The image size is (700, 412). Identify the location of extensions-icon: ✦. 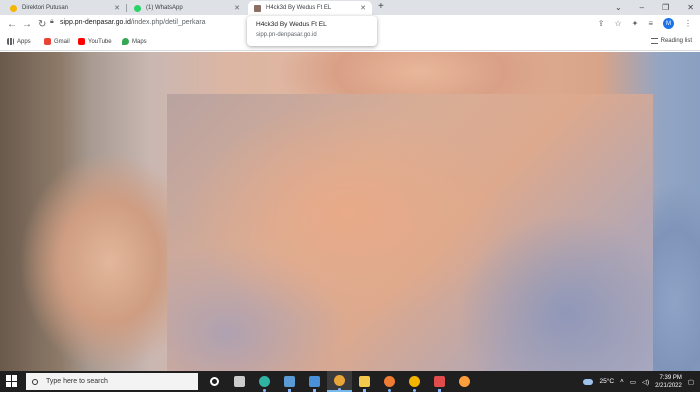
(635, 23).